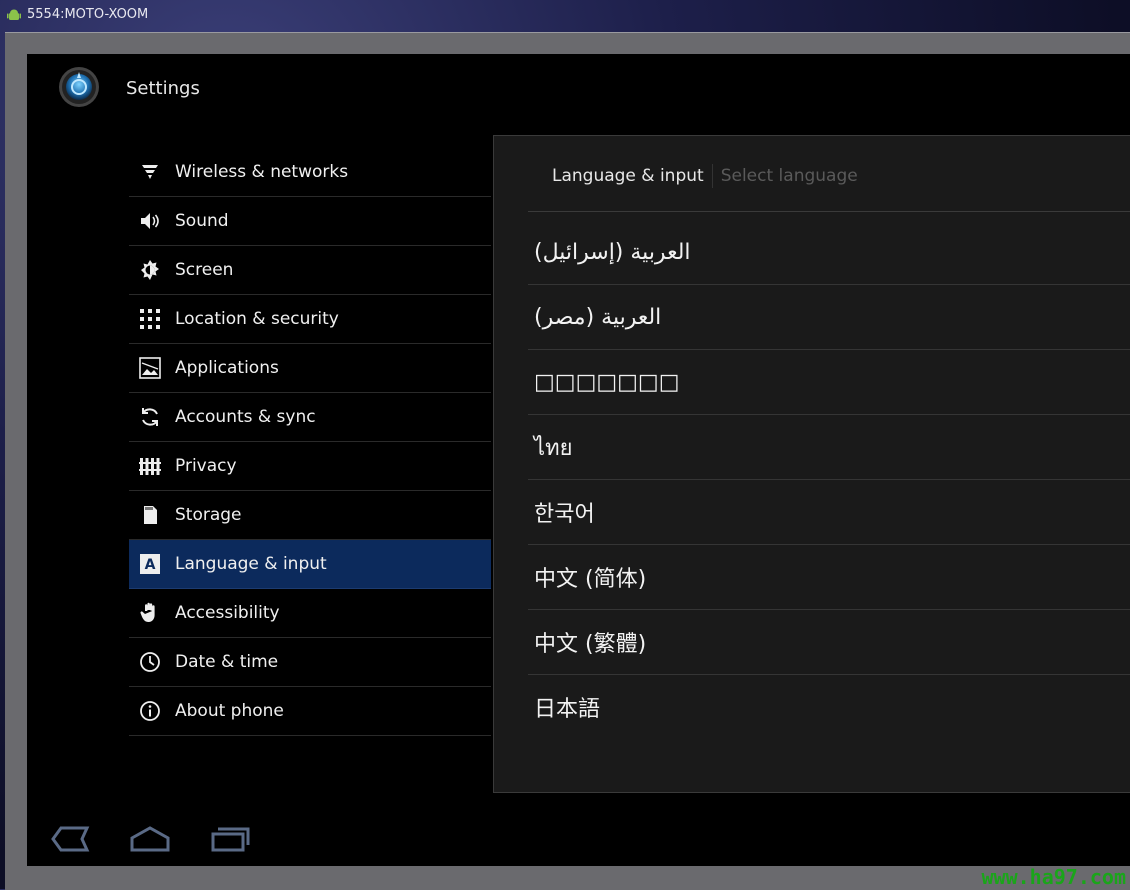 This screenshot has height=890, width=1130. What do you see at coordinates (829, 707) in the screenshot?
I see `language-item: 日本語` at bounding box center [829, 707].